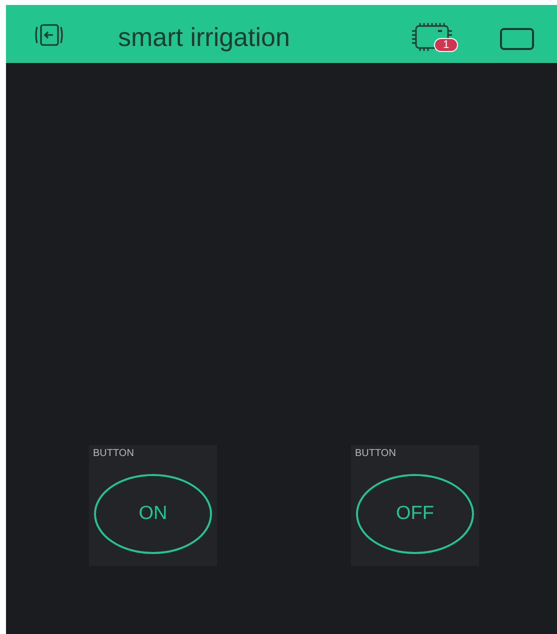  What do you see at coordinates (517, 39) in the screenshot?
I see `square-icon` at bounding box center [517, 39].